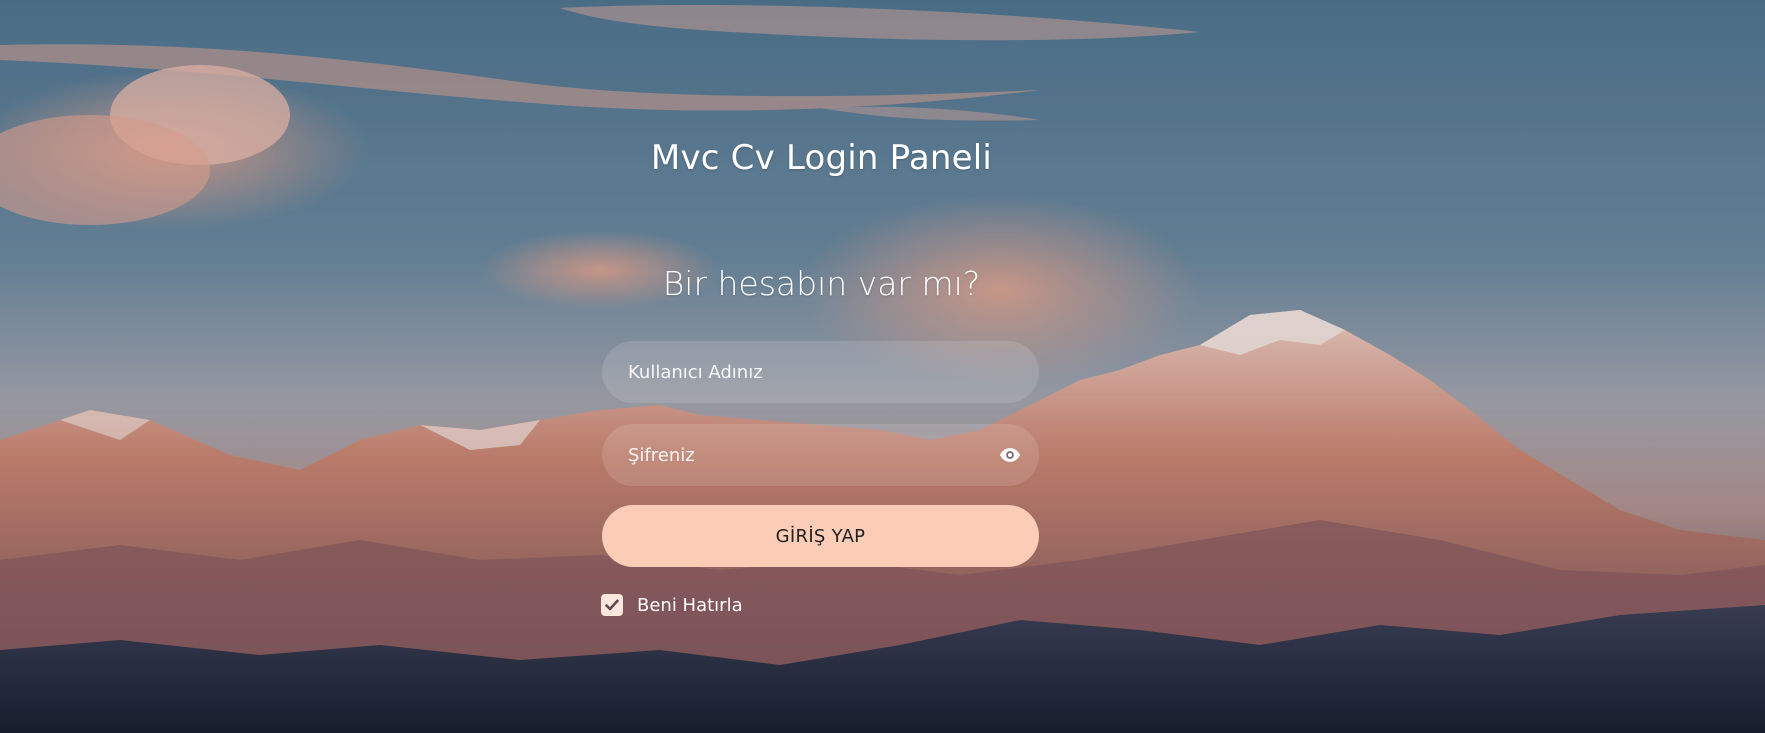  I want to click on check-icon, so click(612, 605).